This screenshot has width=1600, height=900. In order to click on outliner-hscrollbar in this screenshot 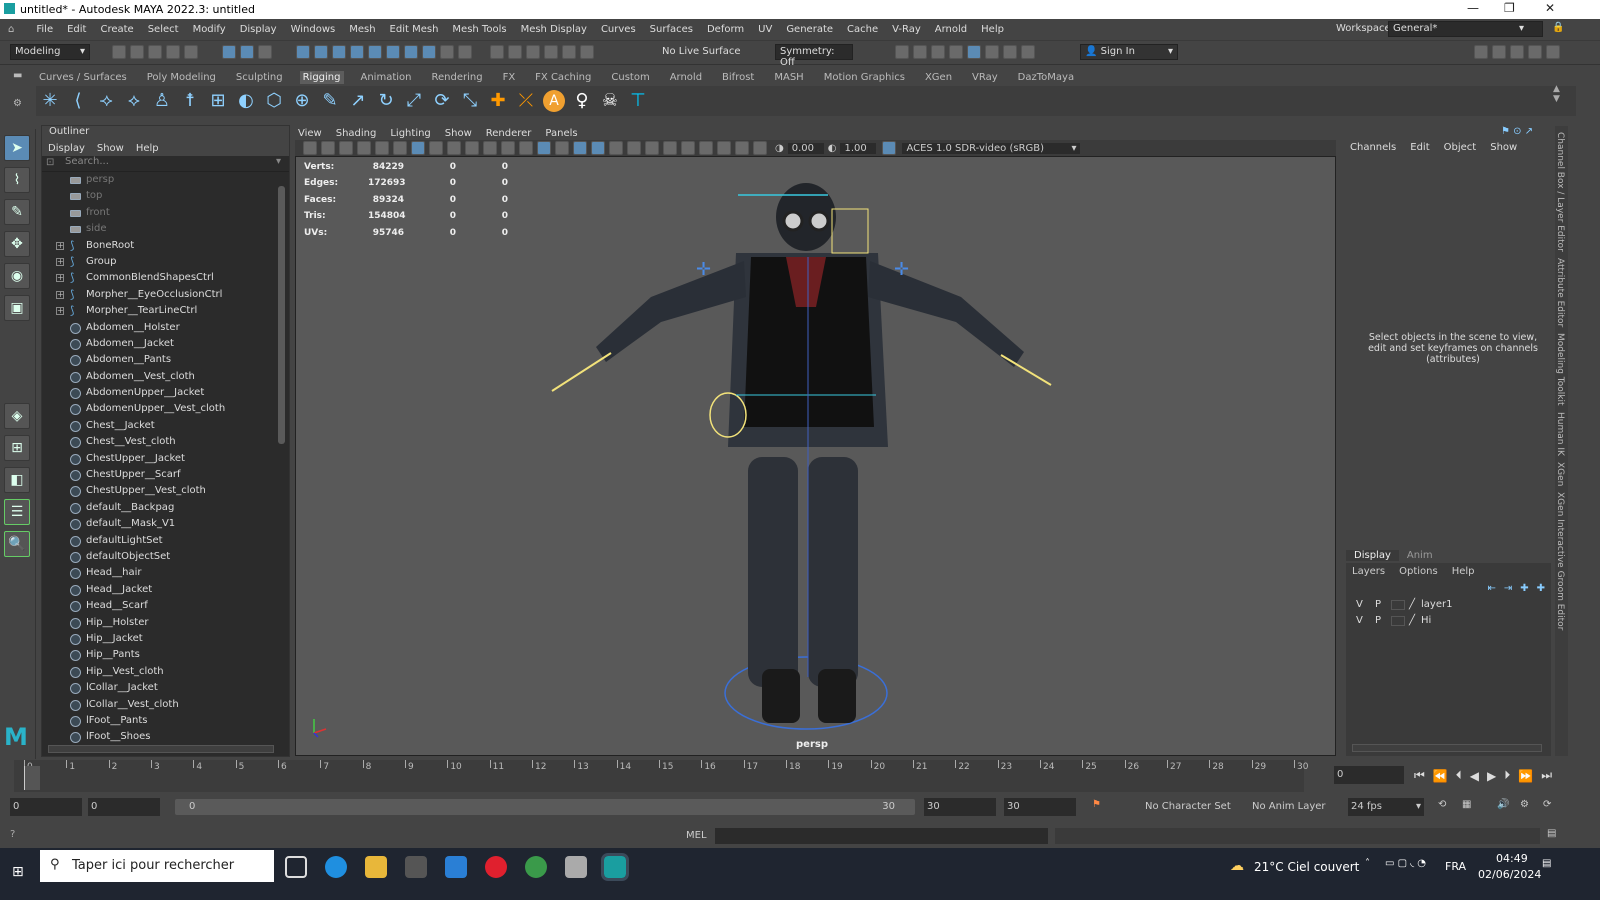, I will do `click(161, 749)`.